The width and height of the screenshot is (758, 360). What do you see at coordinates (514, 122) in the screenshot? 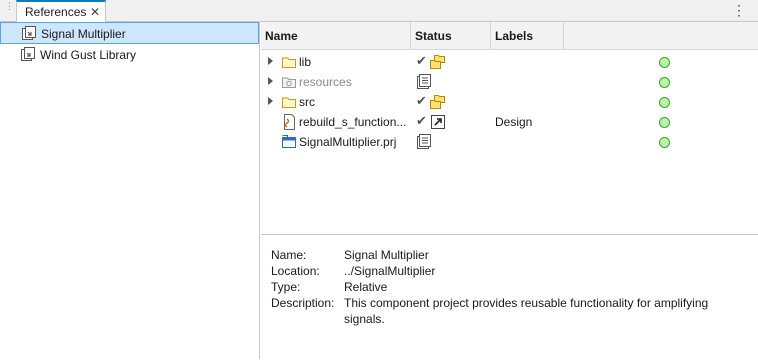
I see `file-label: Design` at bounding box center [514, 122].